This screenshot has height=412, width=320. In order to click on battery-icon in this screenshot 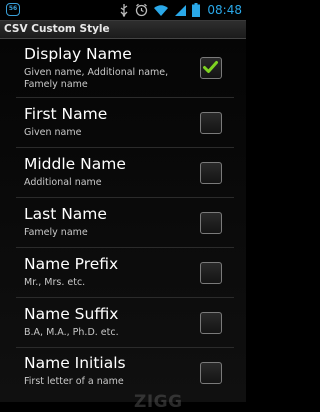, I will do `click(196, 10)`.